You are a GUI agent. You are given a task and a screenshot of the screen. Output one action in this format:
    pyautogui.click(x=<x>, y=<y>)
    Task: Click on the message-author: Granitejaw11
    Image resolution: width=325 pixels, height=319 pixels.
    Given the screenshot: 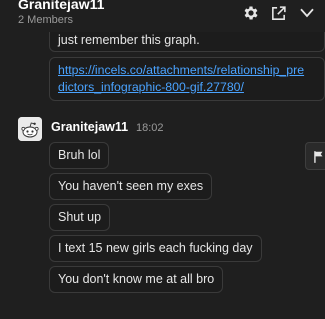 What is the action you would take?
    pyautogui.click(x=89, y=127)
    